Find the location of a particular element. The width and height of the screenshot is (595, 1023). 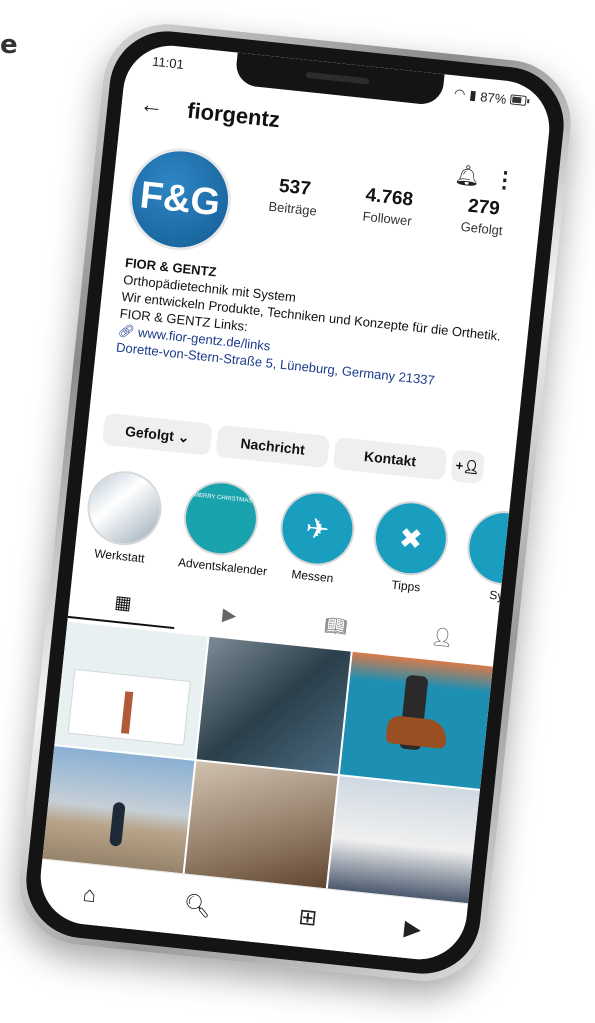

tab-grid: ▦ is located at coordinates (123, 604).